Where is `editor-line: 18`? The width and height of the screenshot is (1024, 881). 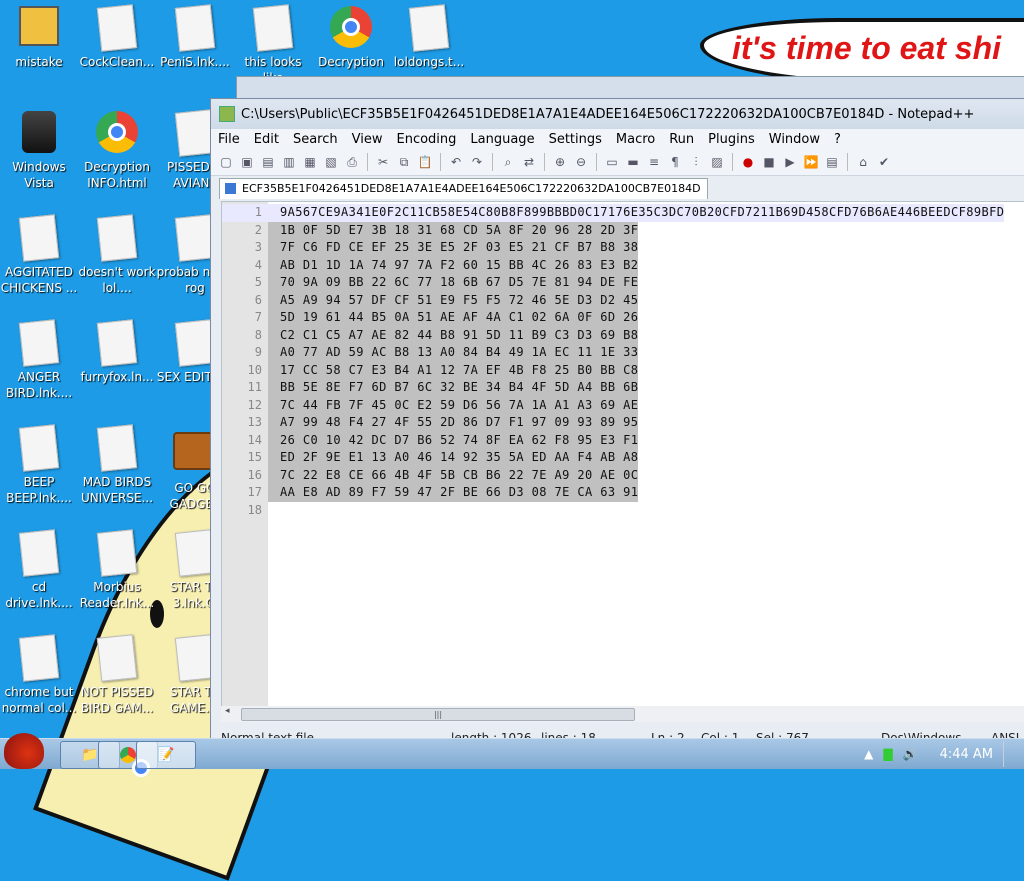
editor-line: 18 is located at coordinates (613, 511).